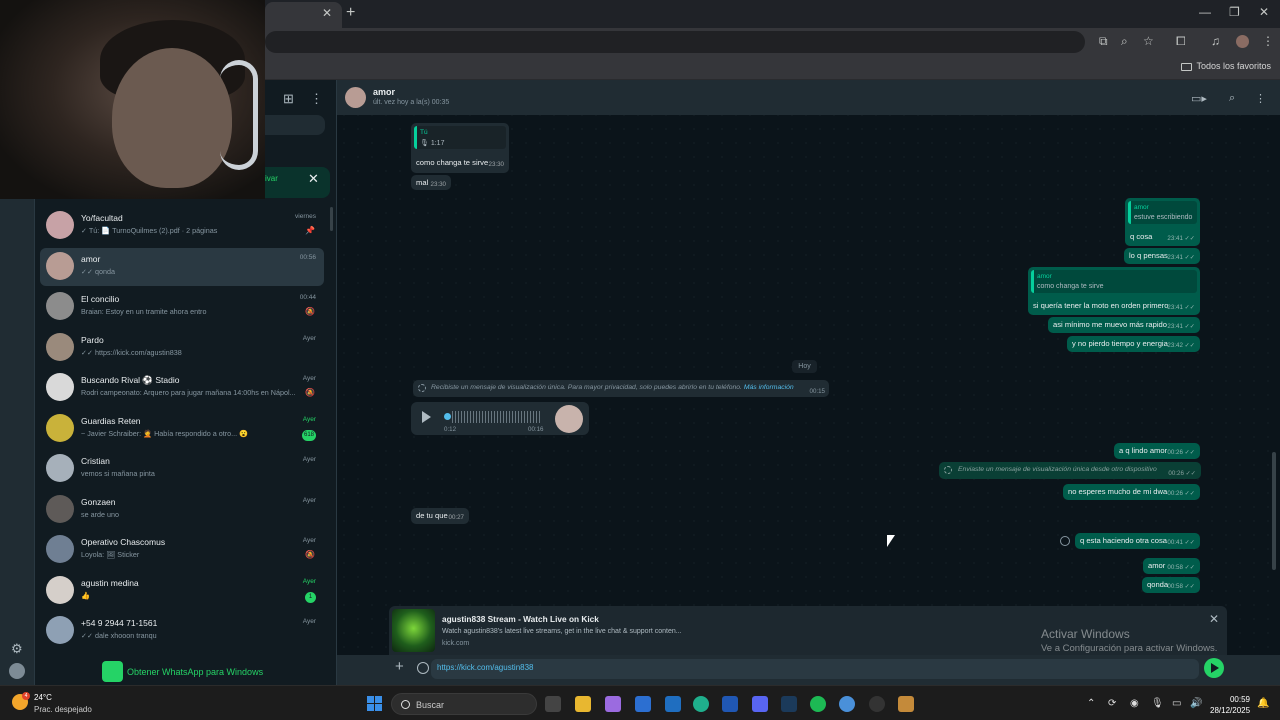 Image resolution: width=1280 pixels, height=720 pixels. Describe the element at coordinates (182, 348) in the screenshot. I see `chat-list-item: Pardo ✓✓ https://kick.com/agustin838 Ayer` at that location.